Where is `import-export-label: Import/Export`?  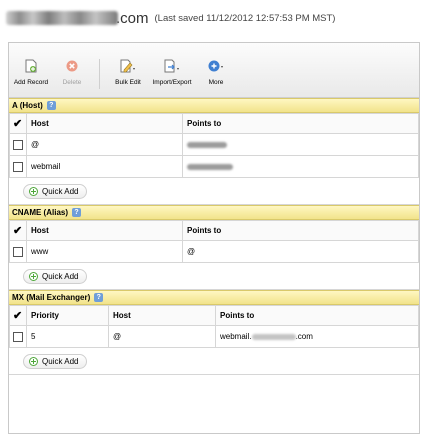
import-export-label: Import/Export is located at coordinates (172, 82).